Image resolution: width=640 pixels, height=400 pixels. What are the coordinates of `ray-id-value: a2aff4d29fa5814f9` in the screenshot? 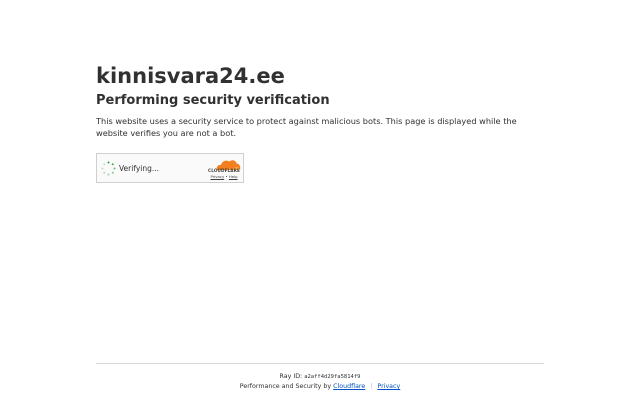 It's located at (332, 377).